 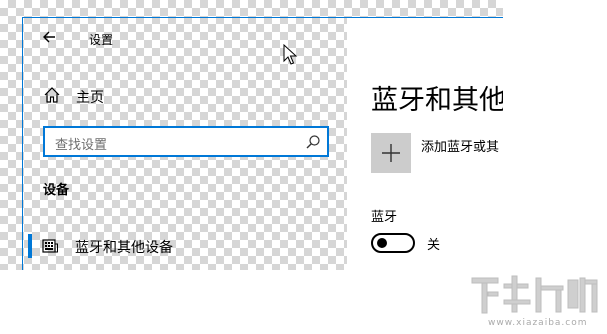 What do you see at coordinates (534, 294) in the screenshot?
I see `xiazaiba-logo-icon` at bounding box center [534, 294].